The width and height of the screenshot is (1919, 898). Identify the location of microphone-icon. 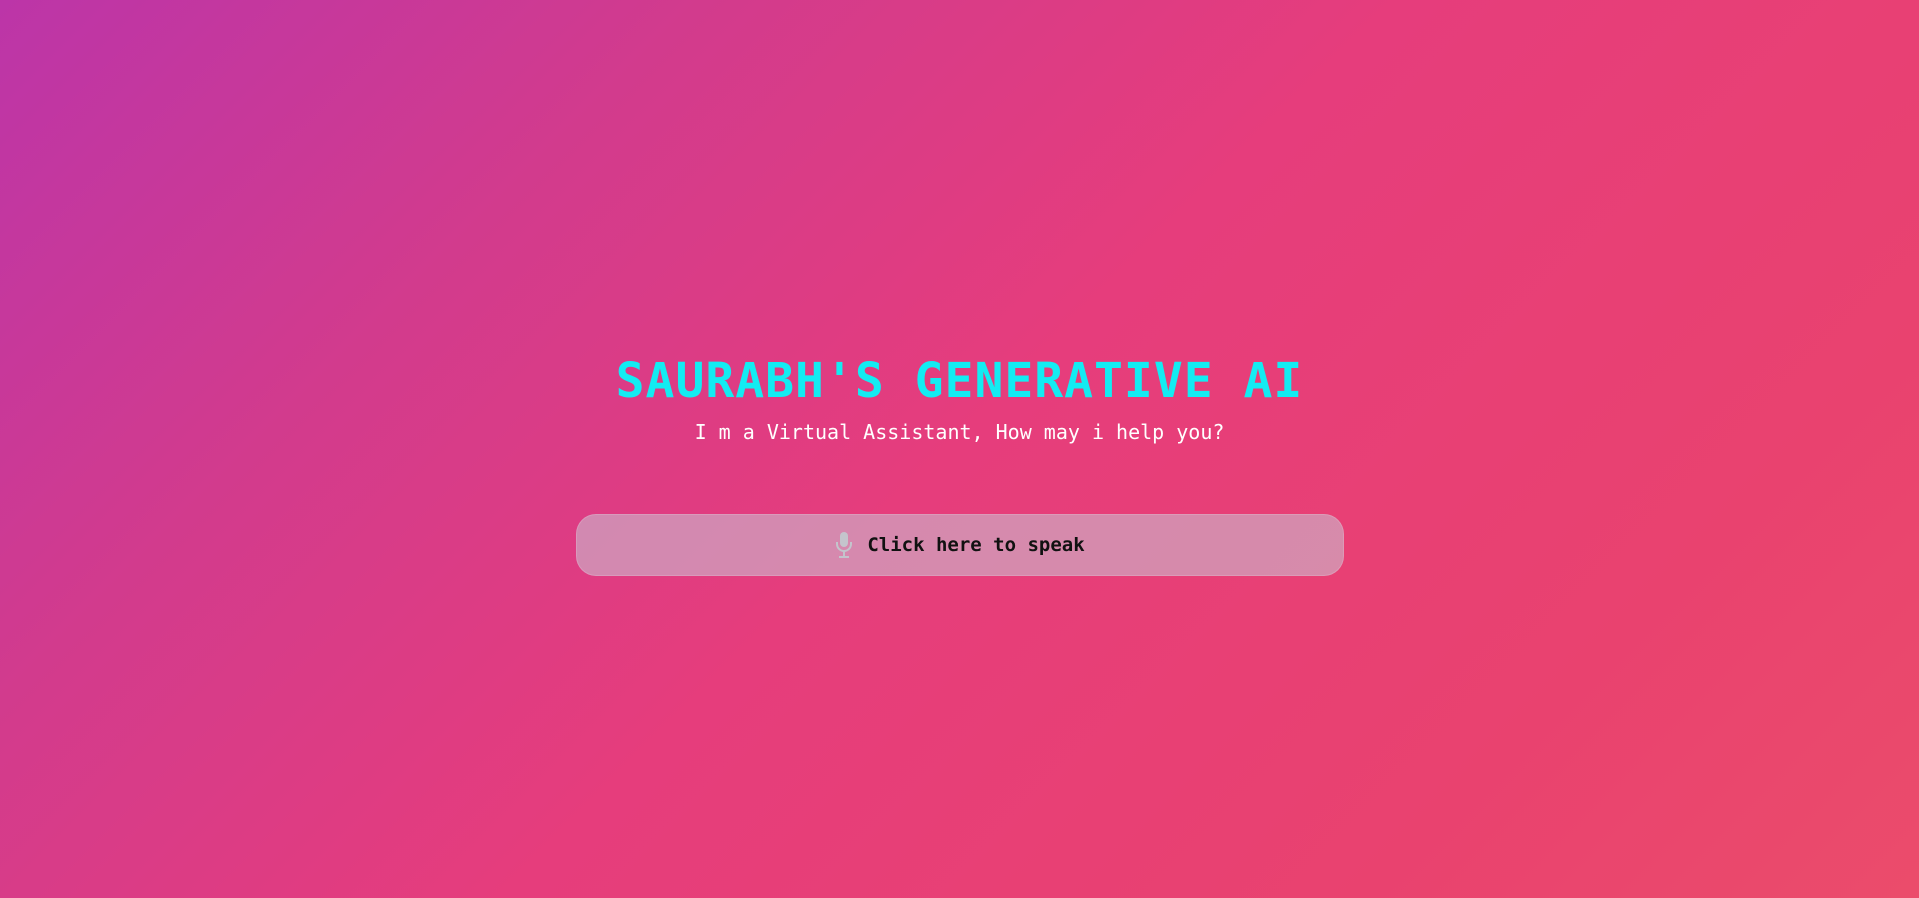
(844, 545).